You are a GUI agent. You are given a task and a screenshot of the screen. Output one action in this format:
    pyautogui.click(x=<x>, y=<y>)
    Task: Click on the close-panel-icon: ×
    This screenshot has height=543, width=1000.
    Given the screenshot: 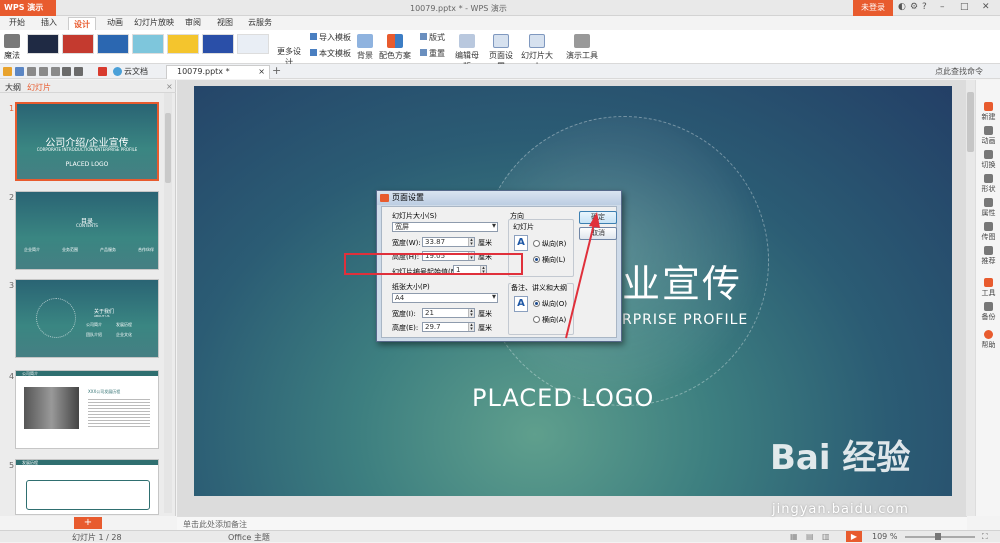 What is the action you would take?
    pyautogui.click(x=169, y=86)
    